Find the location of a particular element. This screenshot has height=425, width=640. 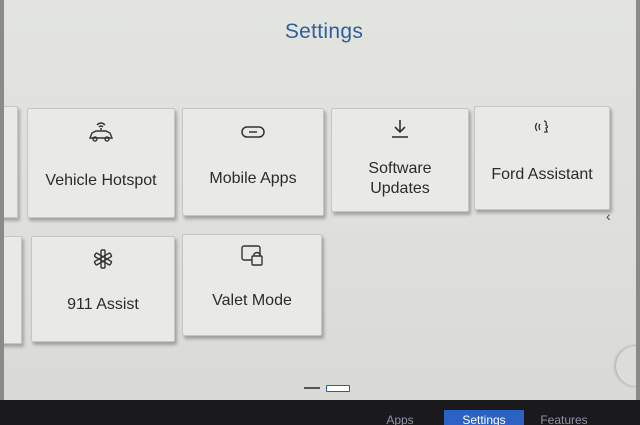

tile-label: 911 Assist is located at coordinates (103, 304).